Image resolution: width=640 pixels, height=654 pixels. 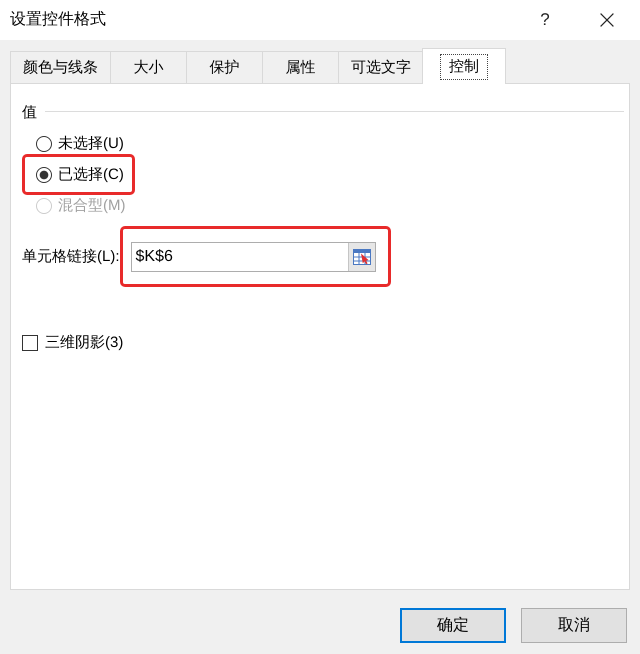 I want to click on window-title: 设置控件格式, so click(x=58, y=20).